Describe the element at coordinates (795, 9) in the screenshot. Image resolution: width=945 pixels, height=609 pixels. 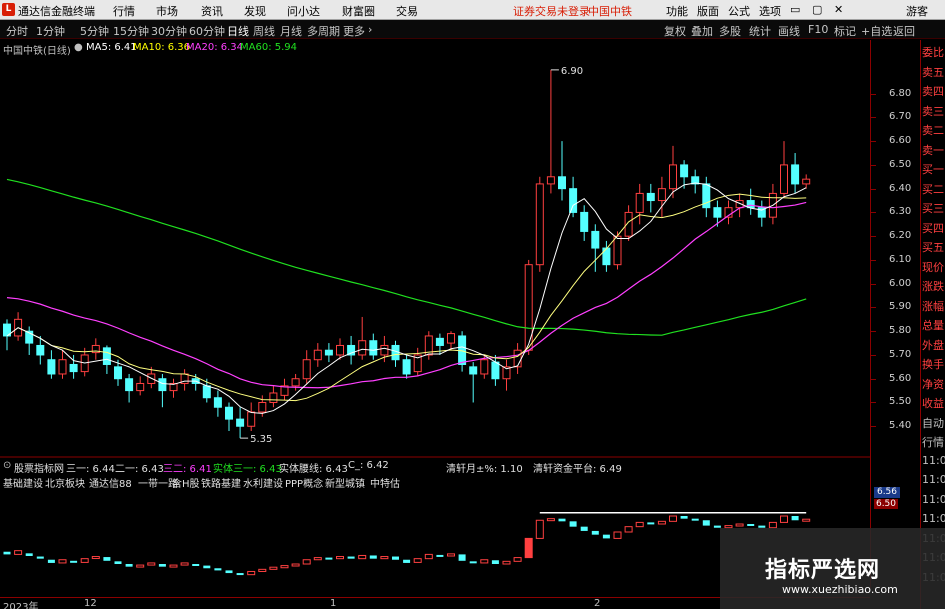
I see `minimize-icon: ▭` at that location.